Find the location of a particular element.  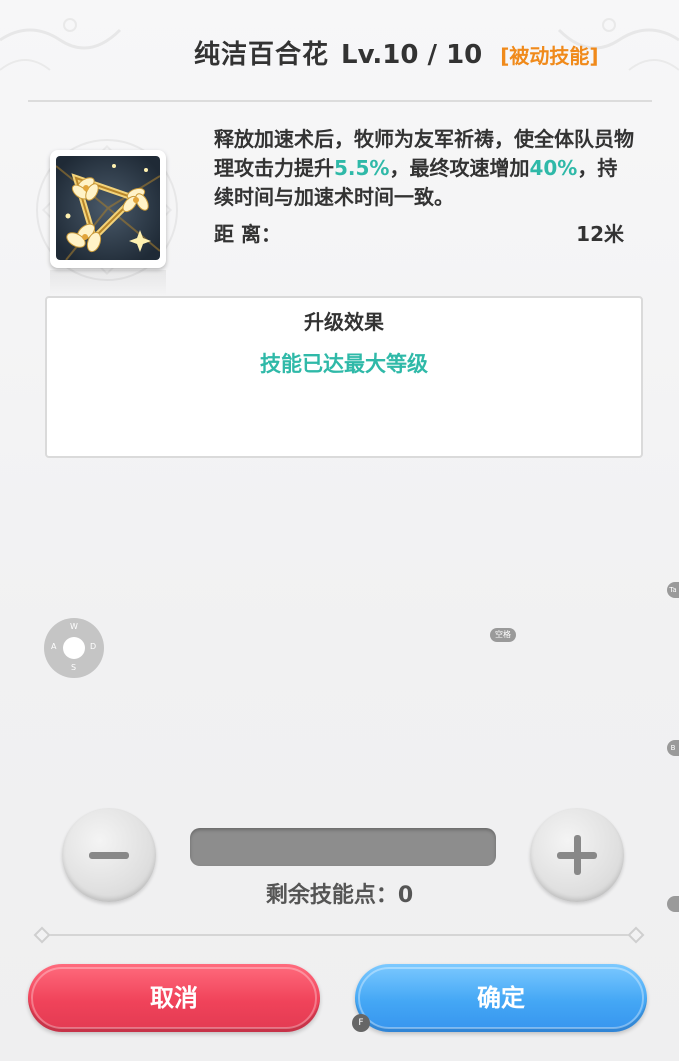

range-row: 距 离： 12米 is located at coordinates (419, 232).